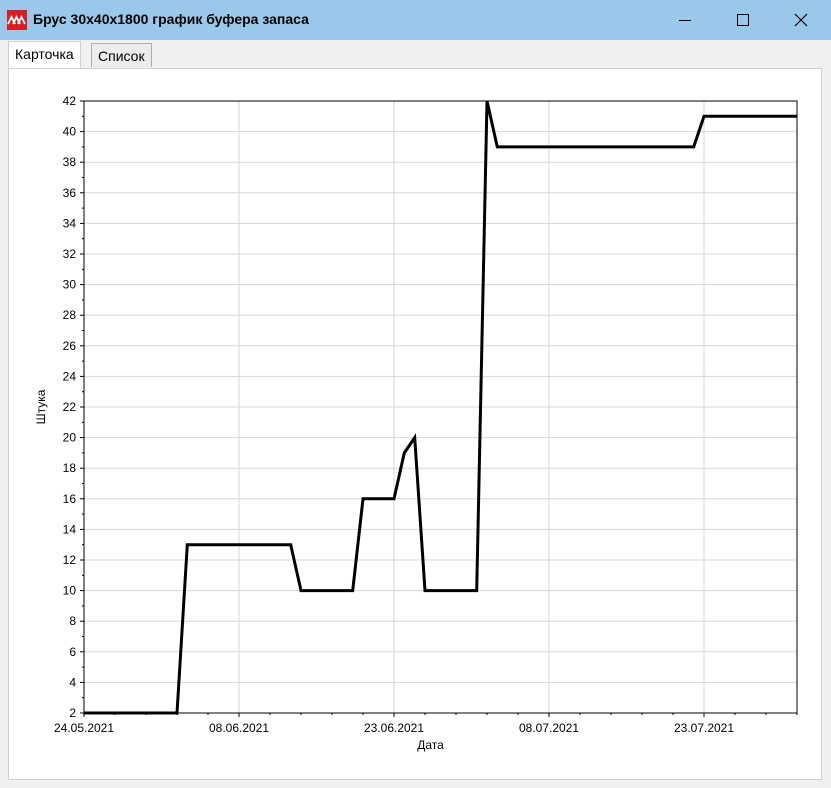 The width and height of the screenshot is (831, 788). What do you see at coordinates (430, 745) in the screenshot?
I see `x-axis-title: Дата` at bounding box center [430, 745].